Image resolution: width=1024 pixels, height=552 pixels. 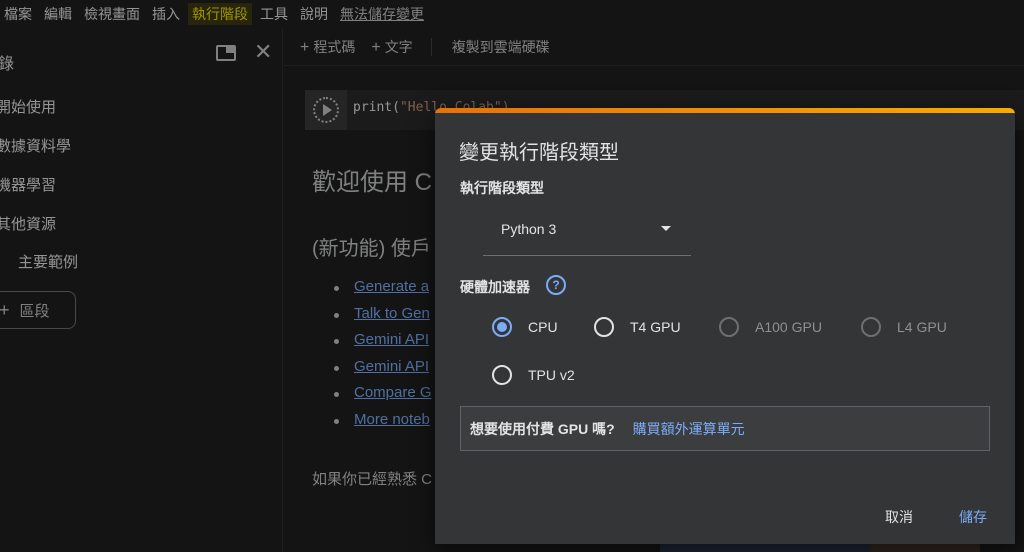 What do you see at coordinates (725, 110) in the screenshot?
I see `dialog-accent-bar` at bounding box center [725, 110].